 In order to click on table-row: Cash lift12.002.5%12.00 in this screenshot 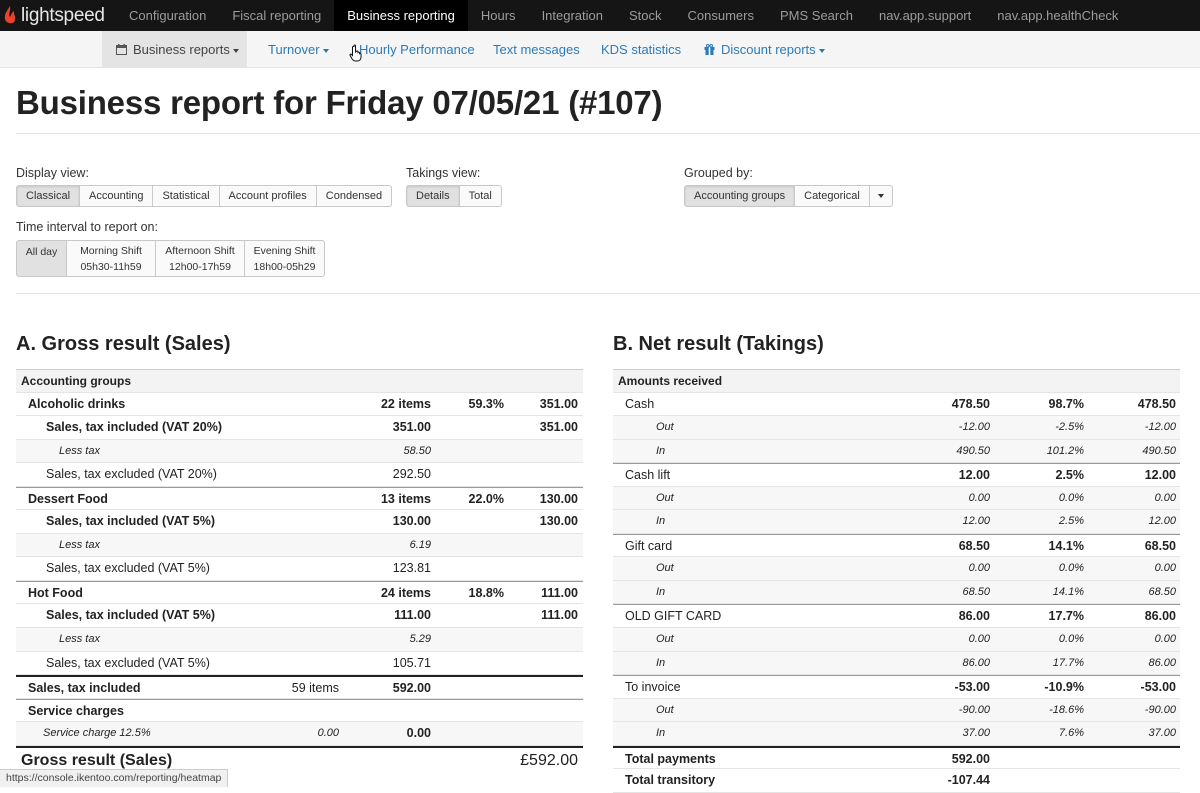, I will do `click(896, 475)`.